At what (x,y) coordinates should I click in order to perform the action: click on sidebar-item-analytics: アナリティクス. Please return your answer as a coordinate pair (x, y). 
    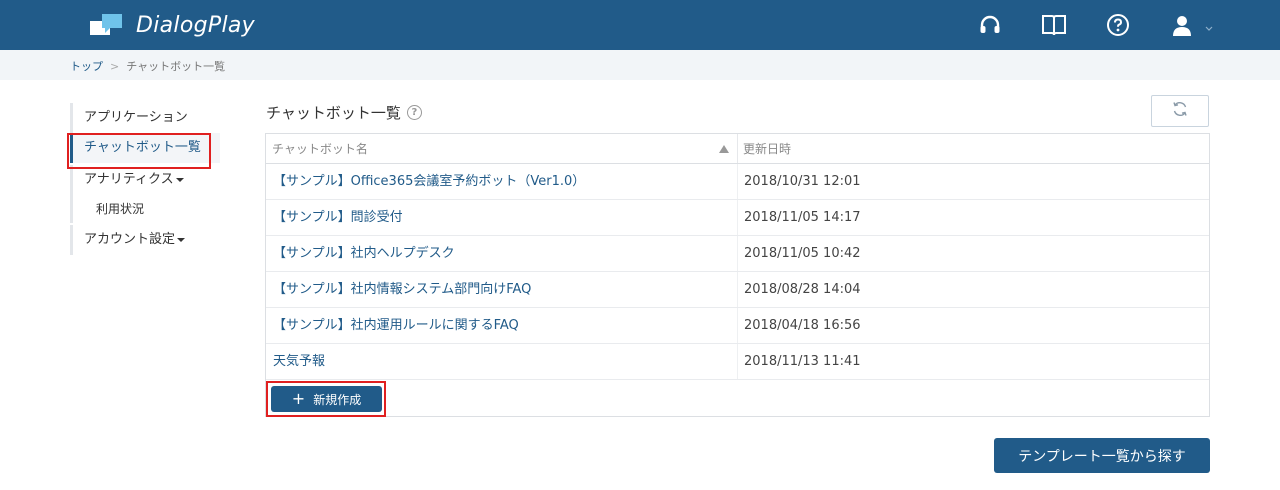
    Looking at the image, I should click on (146, 180).